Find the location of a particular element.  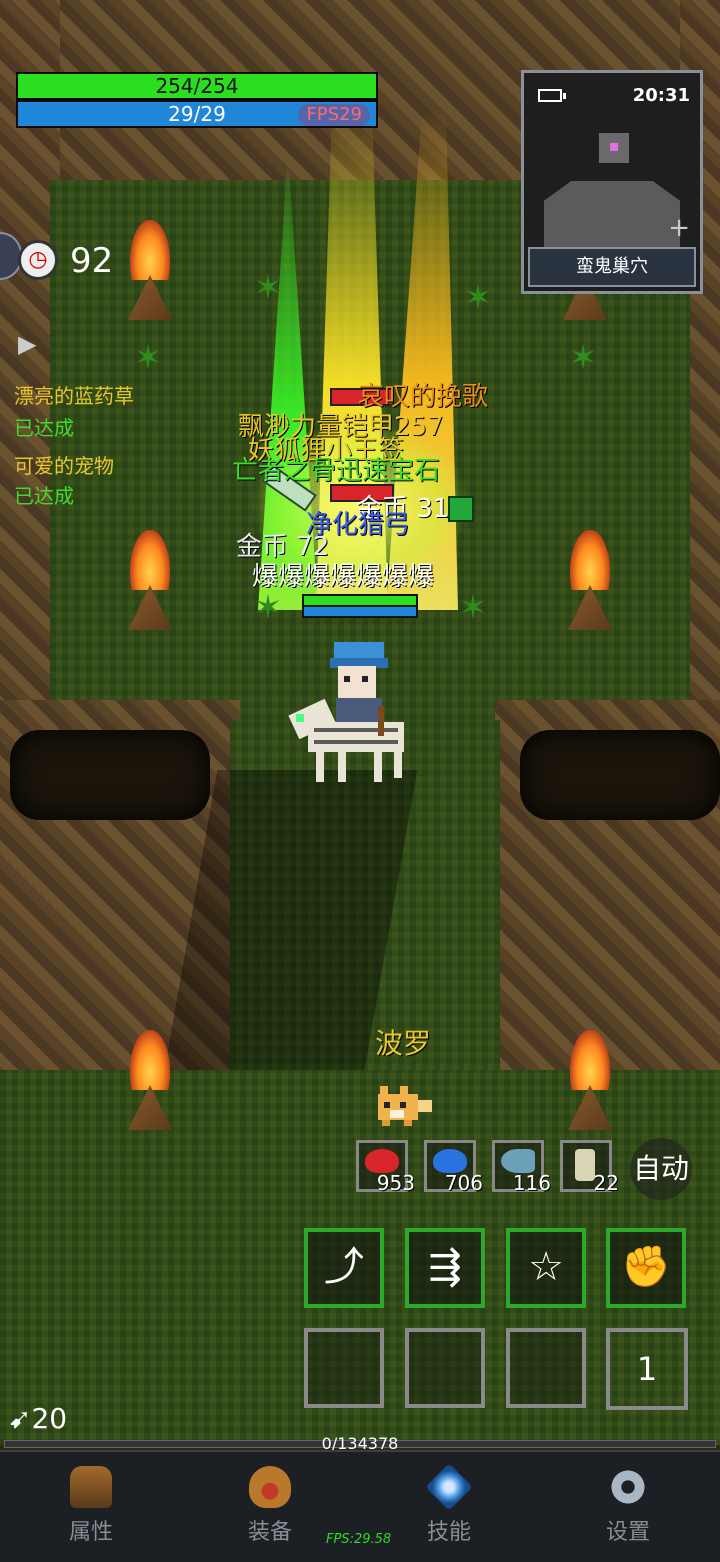

pet-name: 波罗 is located at coordinates (403, 1043).